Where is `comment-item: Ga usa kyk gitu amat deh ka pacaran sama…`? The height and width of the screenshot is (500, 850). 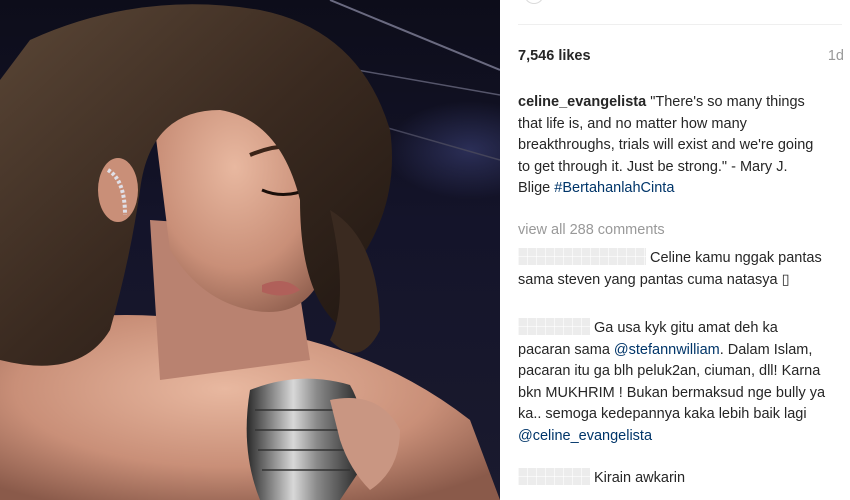
comment-item: Ga usa kyk gitu amat deh ka pacaran sama… is located at coordinates (673, 382).